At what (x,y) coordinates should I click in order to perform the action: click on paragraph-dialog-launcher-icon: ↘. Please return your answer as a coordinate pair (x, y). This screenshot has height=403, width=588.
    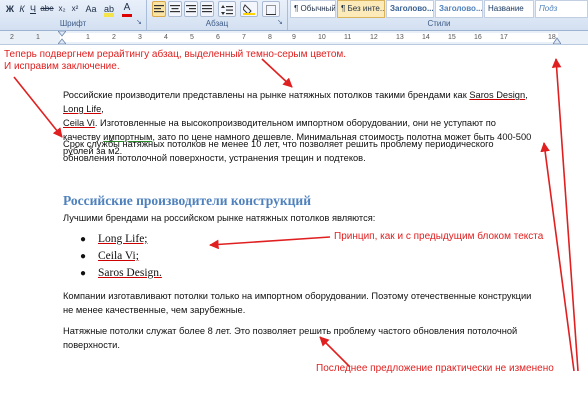
    Looking at the image, I should click on (281, 23).